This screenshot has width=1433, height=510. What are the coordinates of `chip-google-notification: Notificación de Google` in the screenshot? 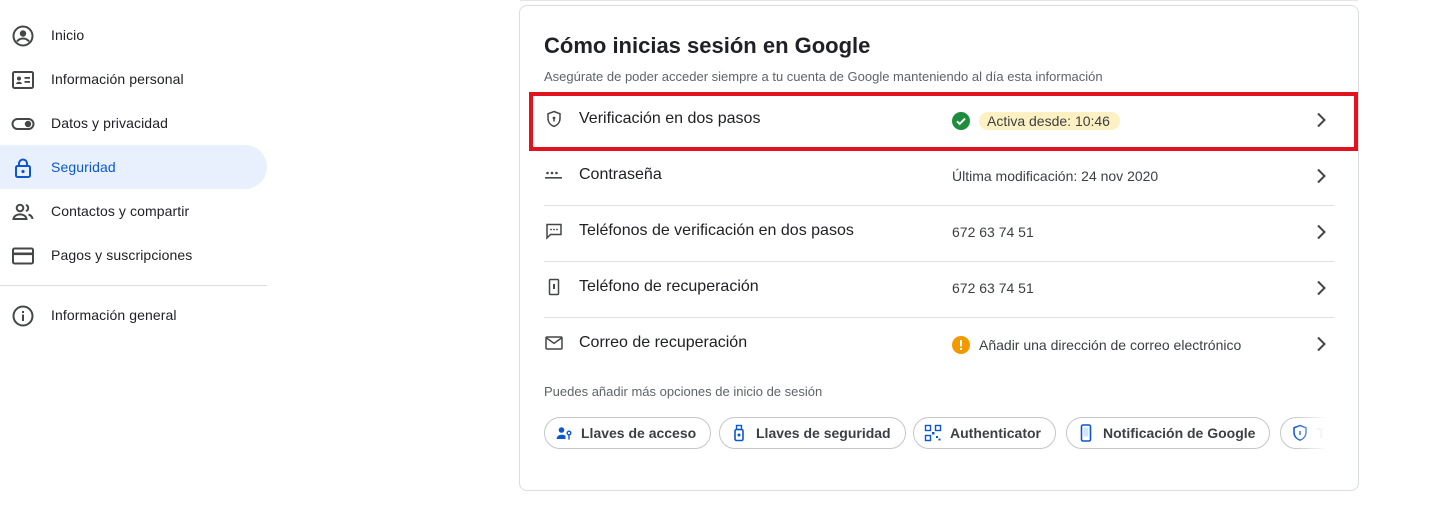 It's located at (1168, 433).